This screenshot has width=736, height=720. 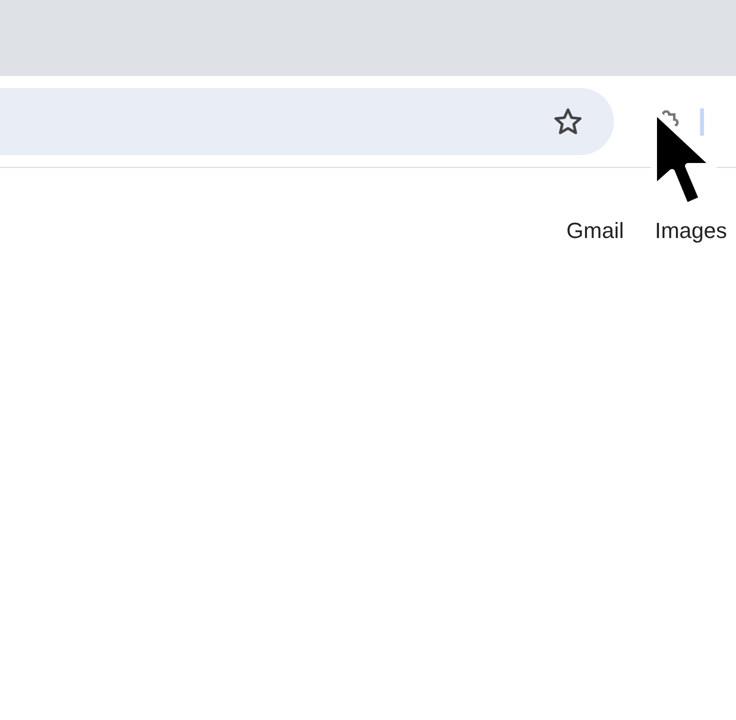 I want to click on toolbar-icon, so click(x=702, y=122).